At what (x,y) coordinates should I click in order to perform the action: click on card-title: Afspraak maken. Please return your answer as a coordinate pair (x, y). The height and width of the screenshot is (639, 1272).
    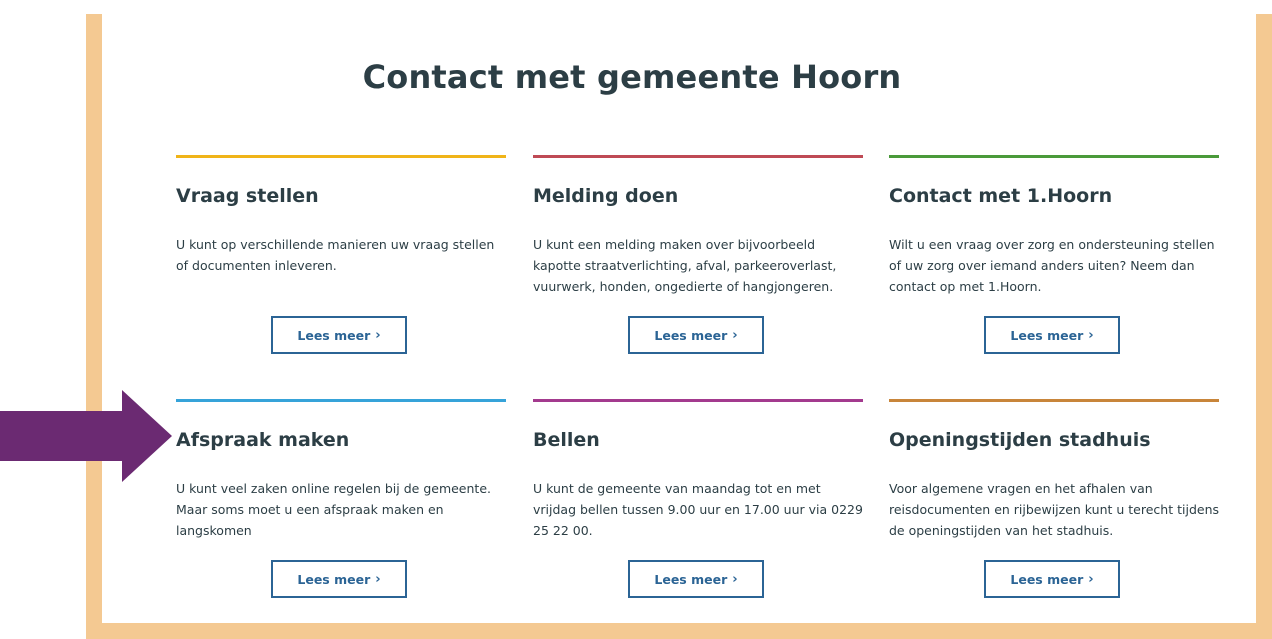
    Looking at the image, I should click on (263, 440).